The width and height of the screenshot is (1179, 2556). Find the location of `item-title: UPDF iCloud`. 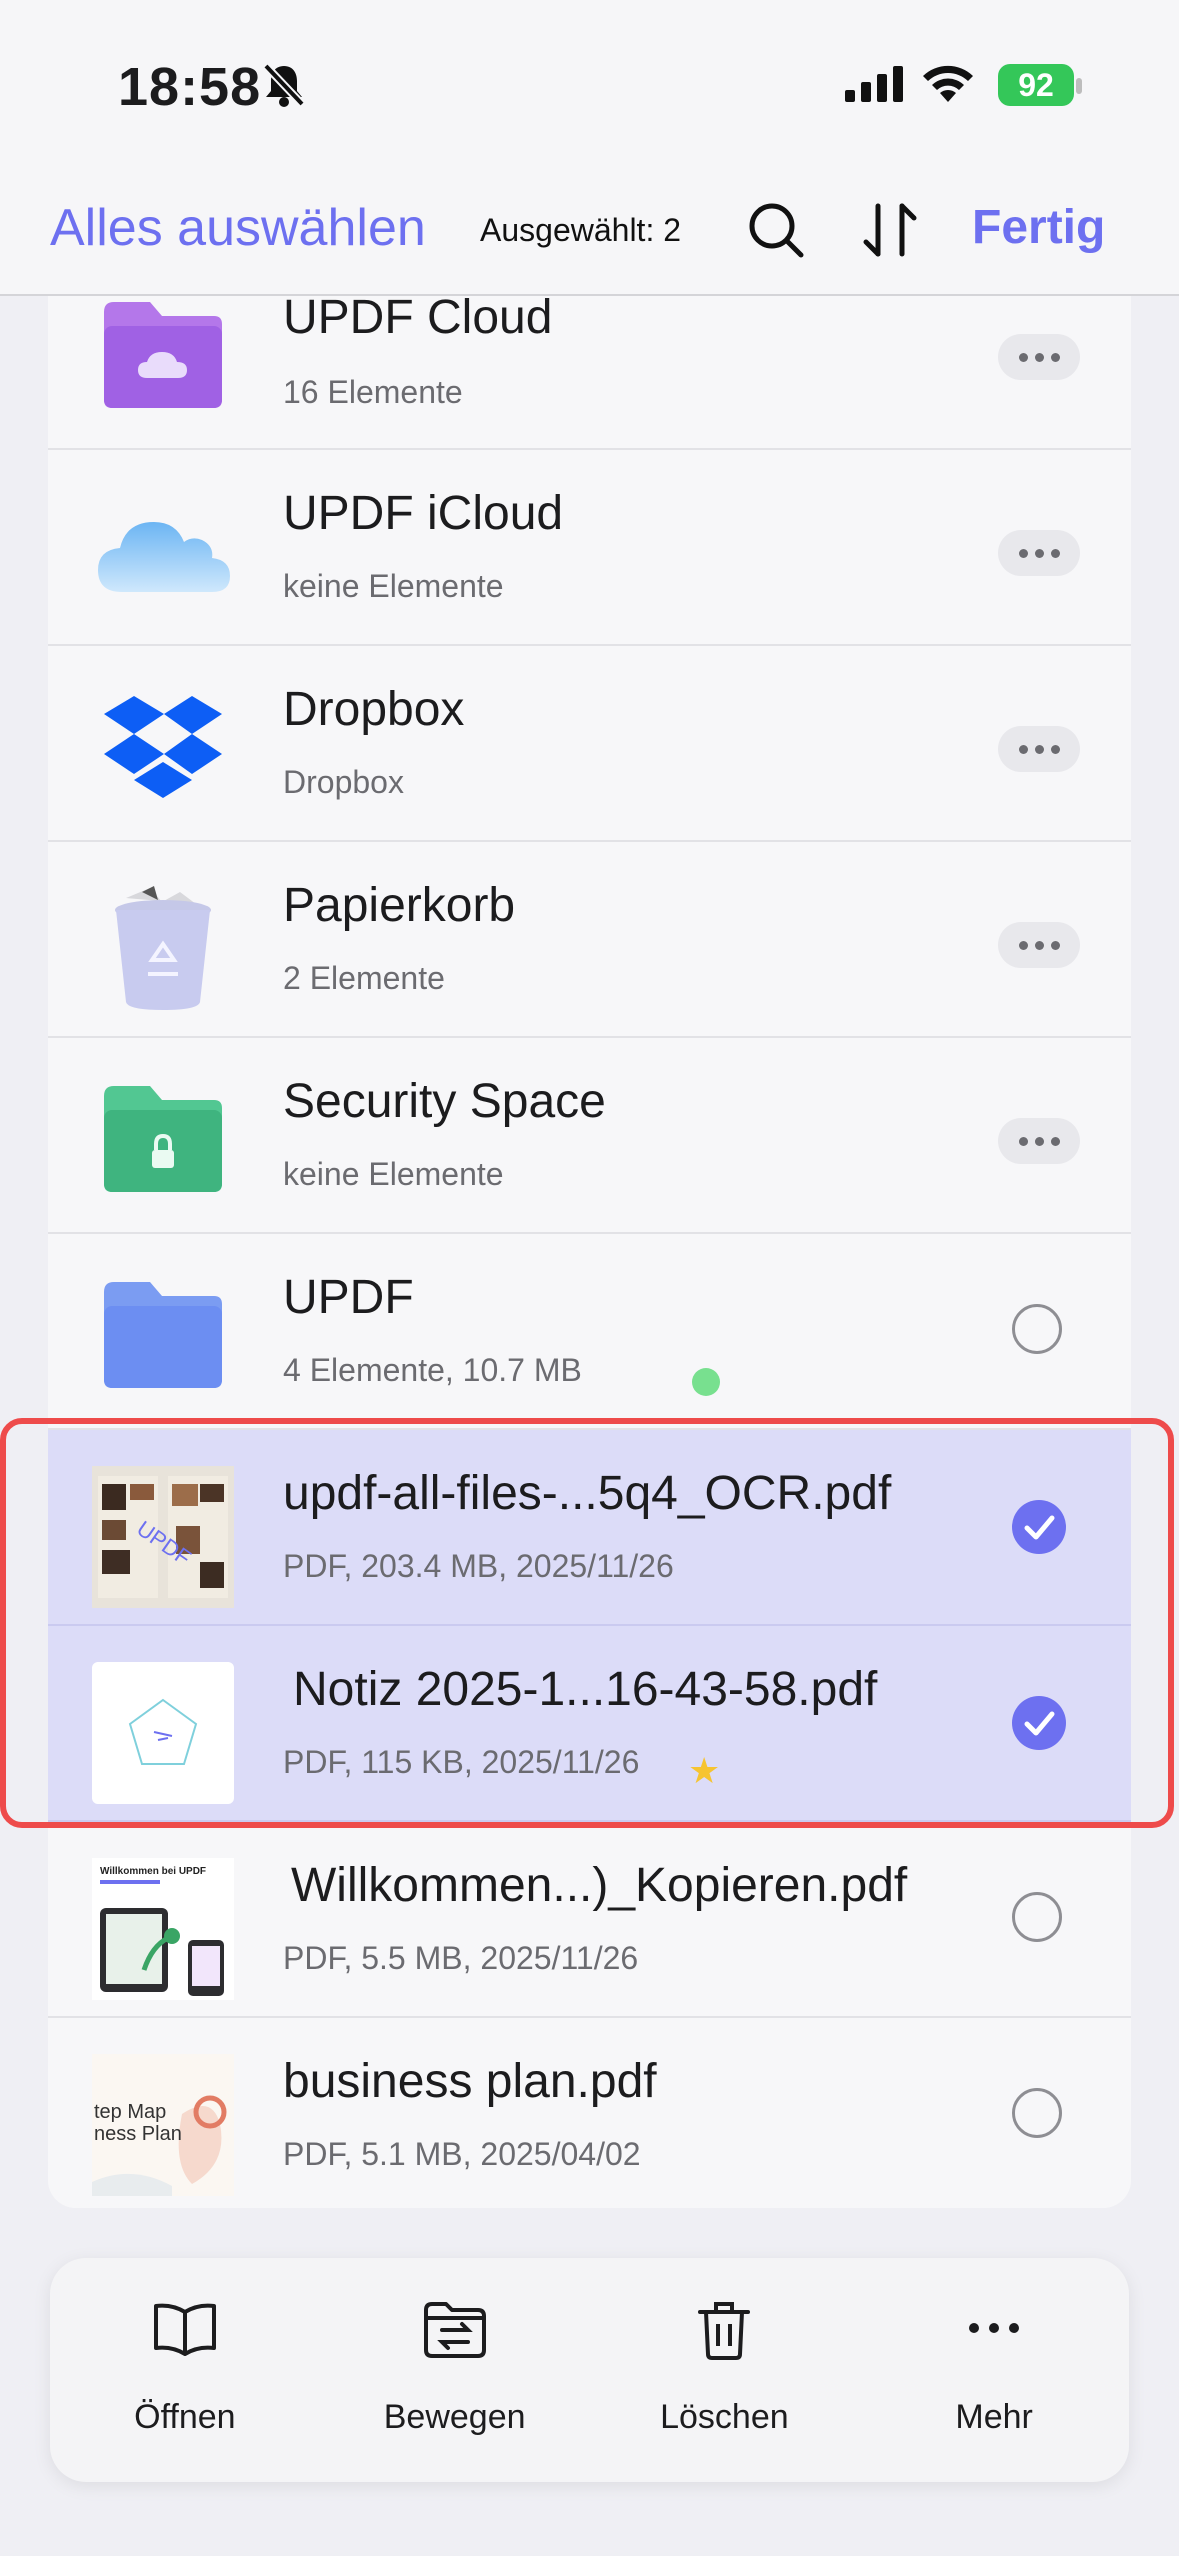

item-title: UPDF iCloud is located at coordinates (423, 513).